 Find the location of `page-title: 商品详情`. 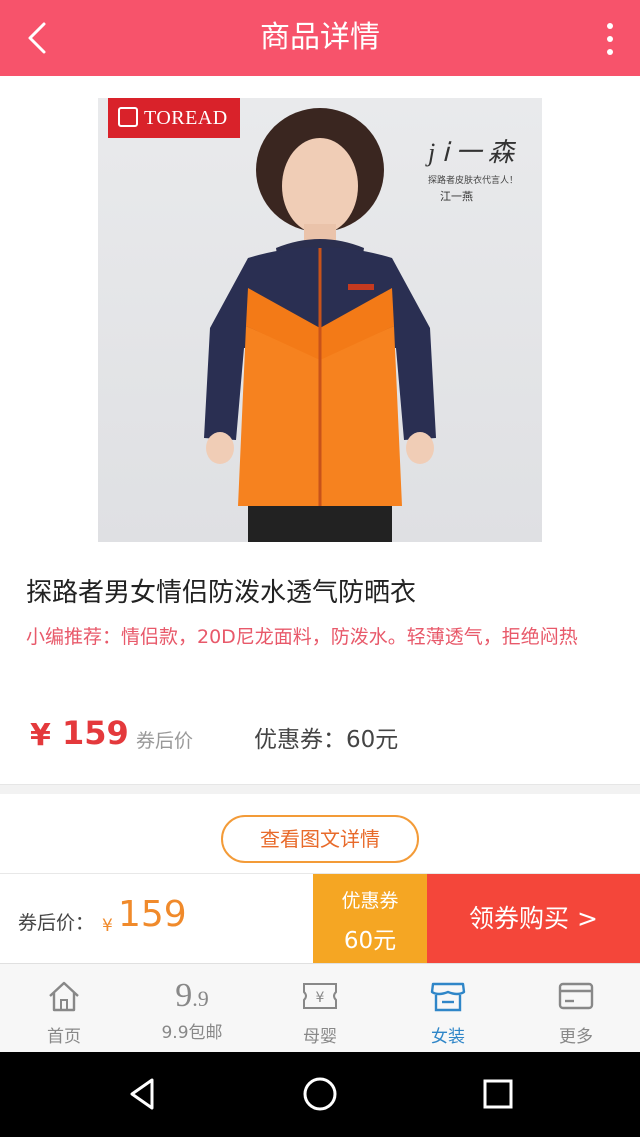

page-title: 商品详情 is located at coordinates (320, 37).